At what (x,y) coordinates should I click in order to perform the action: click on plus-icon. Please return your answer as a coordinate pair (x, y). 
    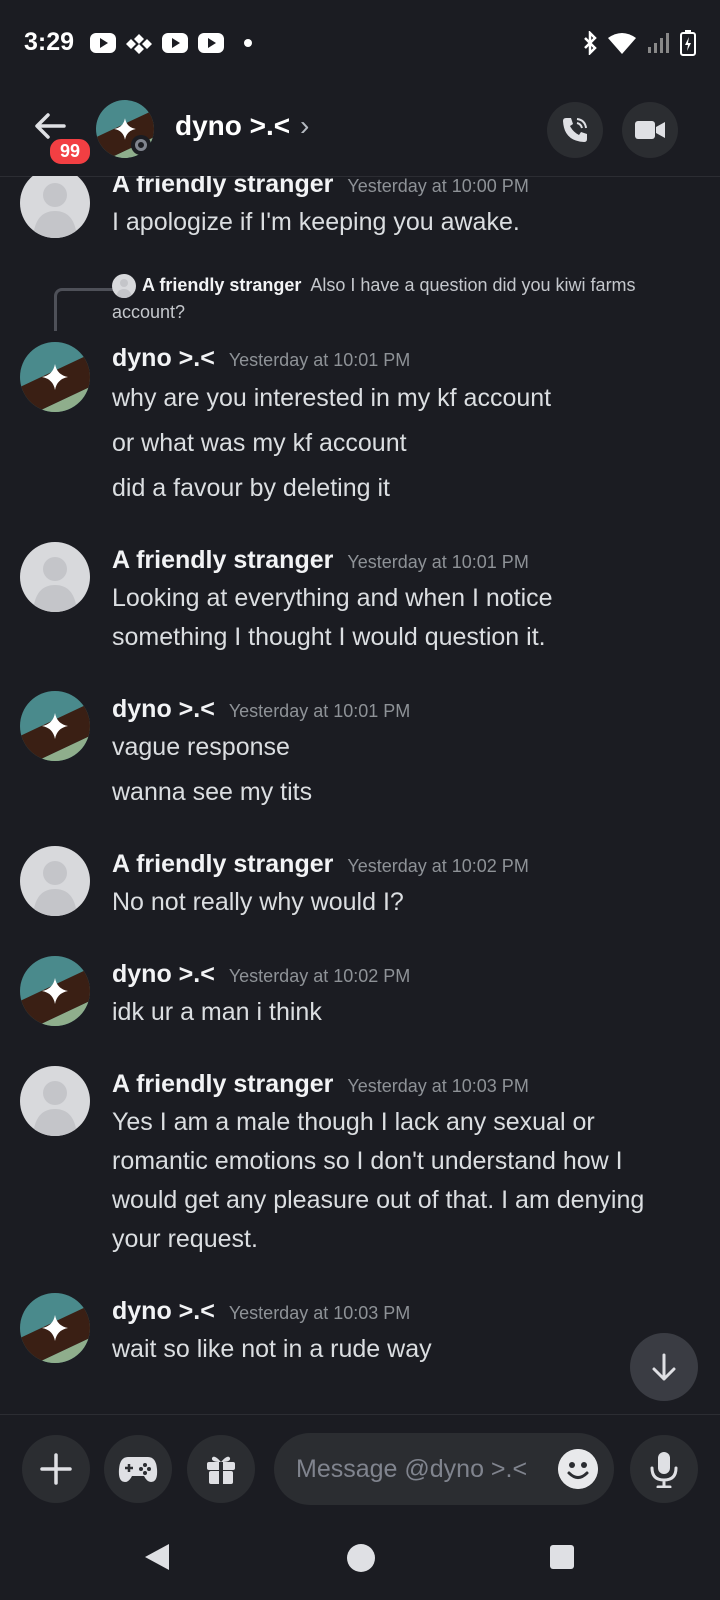
    Looking at the image, I should click on (56, 1469).